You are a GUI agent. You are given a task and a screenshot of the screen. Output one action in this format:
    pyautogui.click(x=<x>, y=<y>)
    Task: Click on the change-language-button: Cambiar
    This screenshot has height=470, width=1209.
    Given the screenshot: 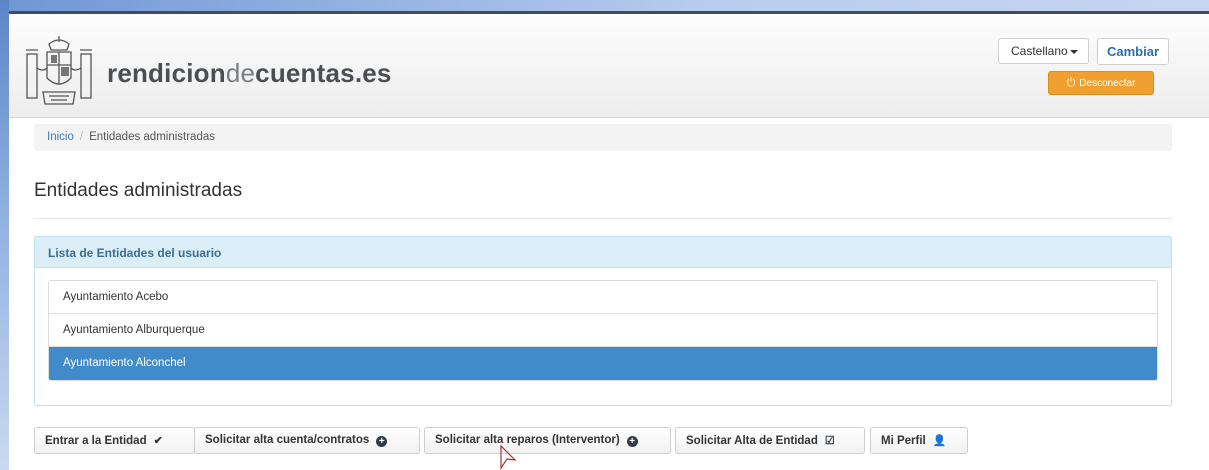 What is the action you would take?
    pyautogui.click(x=1133, y=51)
    